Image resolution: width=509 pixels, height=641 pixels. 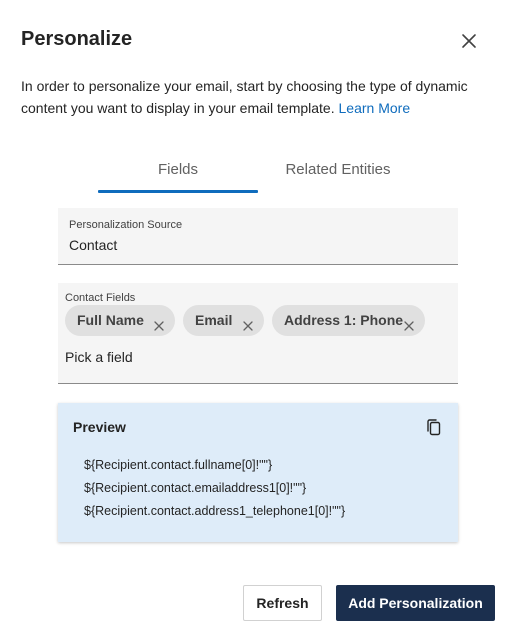 I want to click on tab-related-entities: Related Entities, so click(x=338, y=171).